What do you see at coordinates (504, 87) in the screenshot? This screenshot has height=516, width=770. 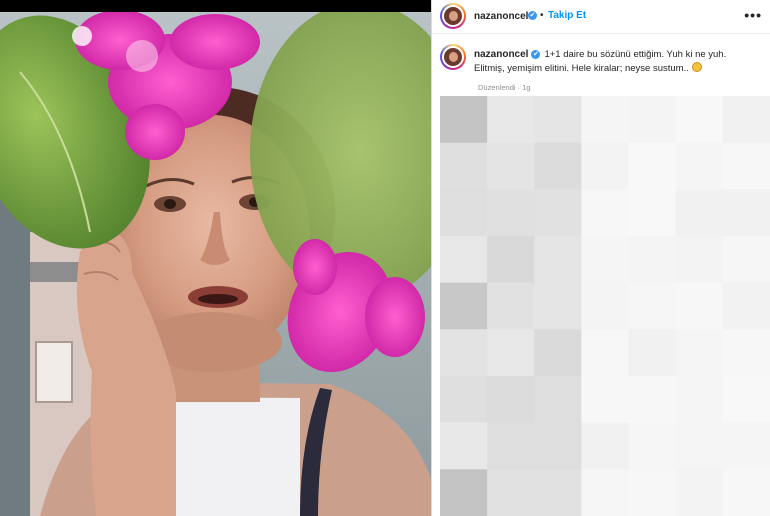 I see `post-meta: Düzenlendi · 1g` at bounding box center [504, 87].